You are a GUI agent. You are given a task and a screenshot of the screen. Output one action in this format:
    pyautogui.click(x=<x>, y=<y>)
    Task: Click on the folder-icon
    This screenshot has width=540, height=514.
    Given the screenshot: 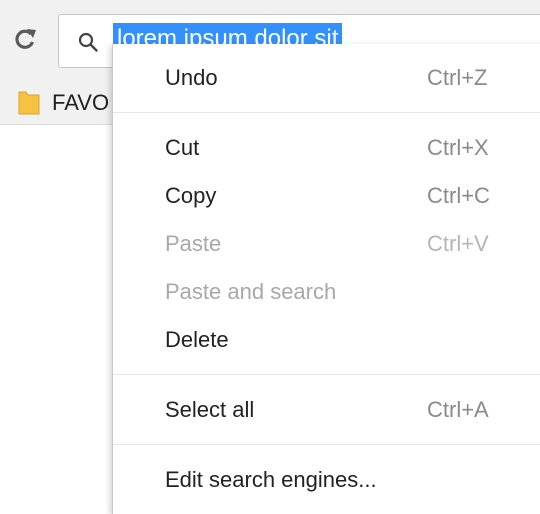 What is the action you would take?
    pyautogui.click(x=29, y=102)
    